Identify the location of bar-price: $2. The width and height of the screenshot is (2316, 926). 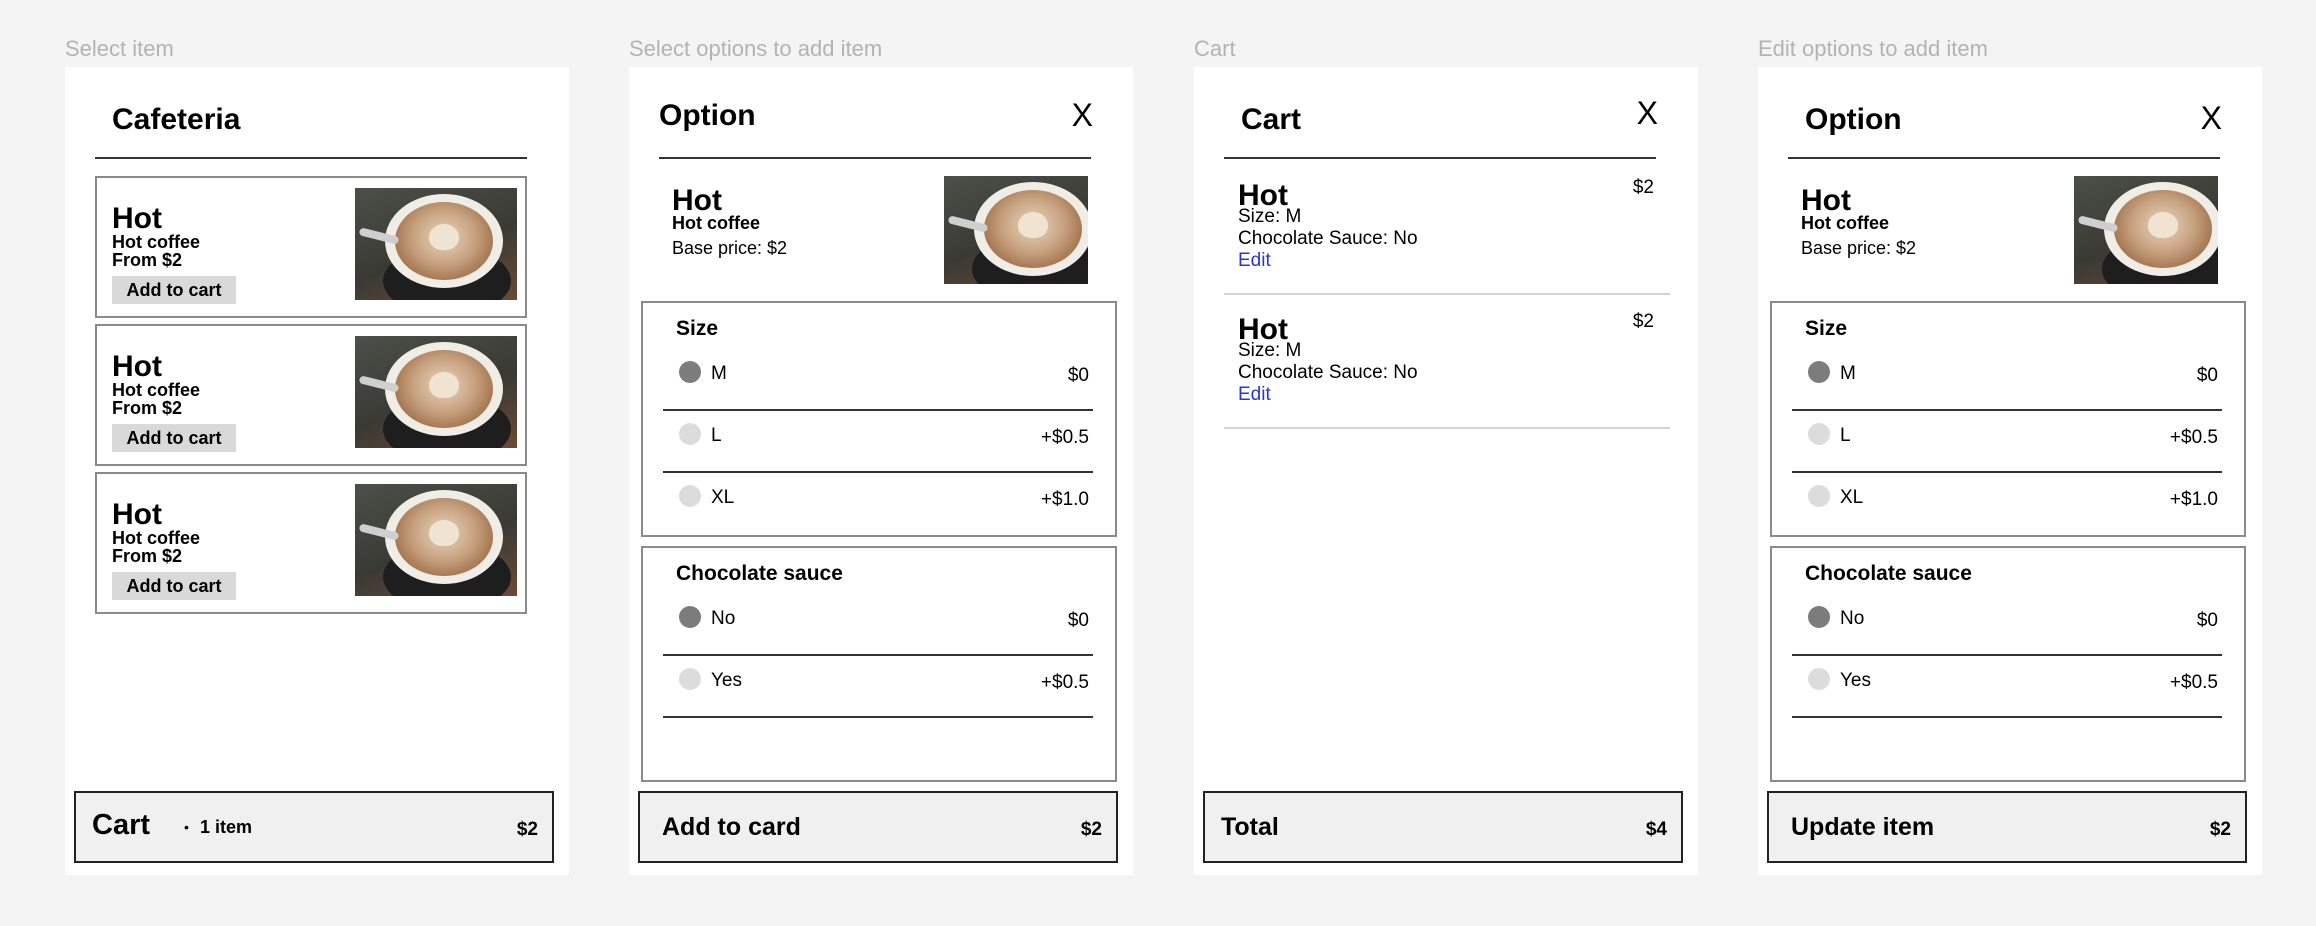
(1091, 829).